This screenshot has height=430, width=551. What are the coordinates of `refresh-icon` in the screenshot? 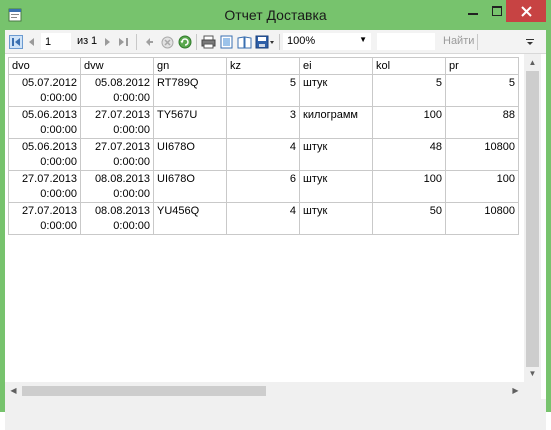 It's located at (185, 42).